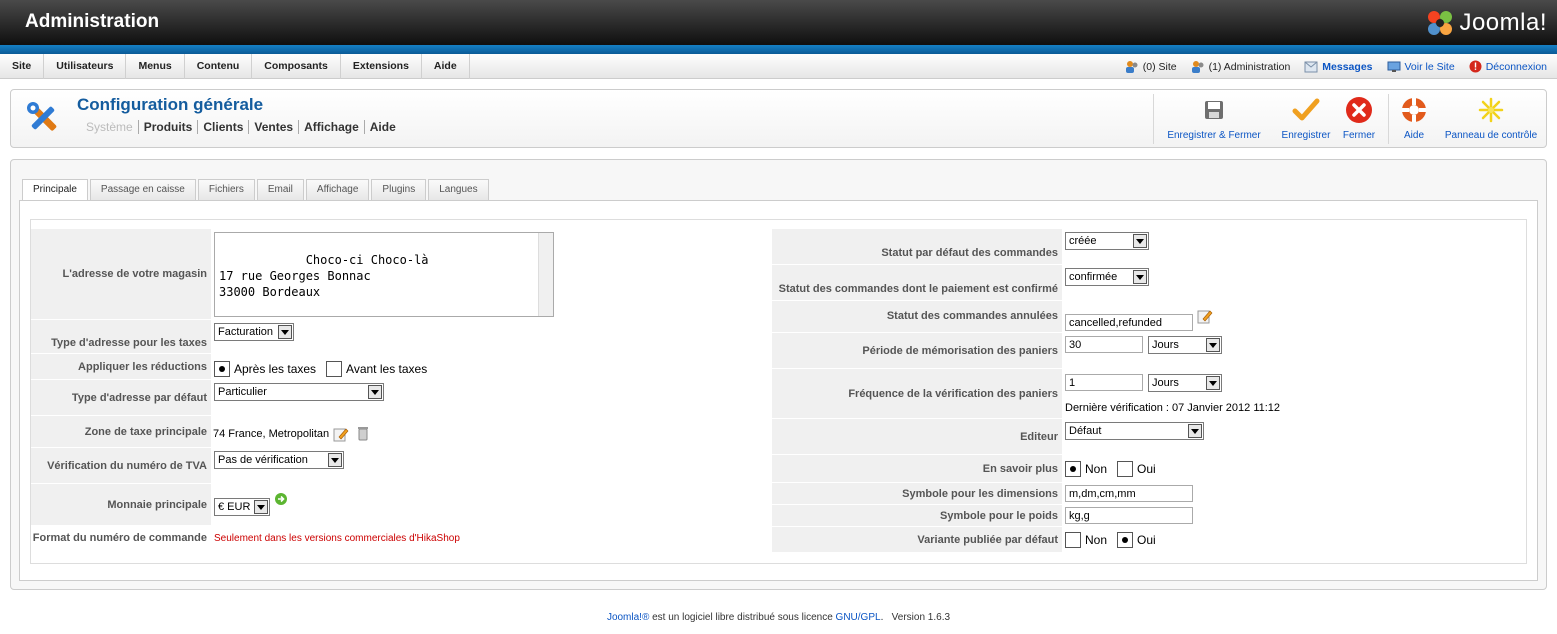  Describe the element at coordinates (1359, 119) in the screenshot. I see `close-button: Fermer` at that location.